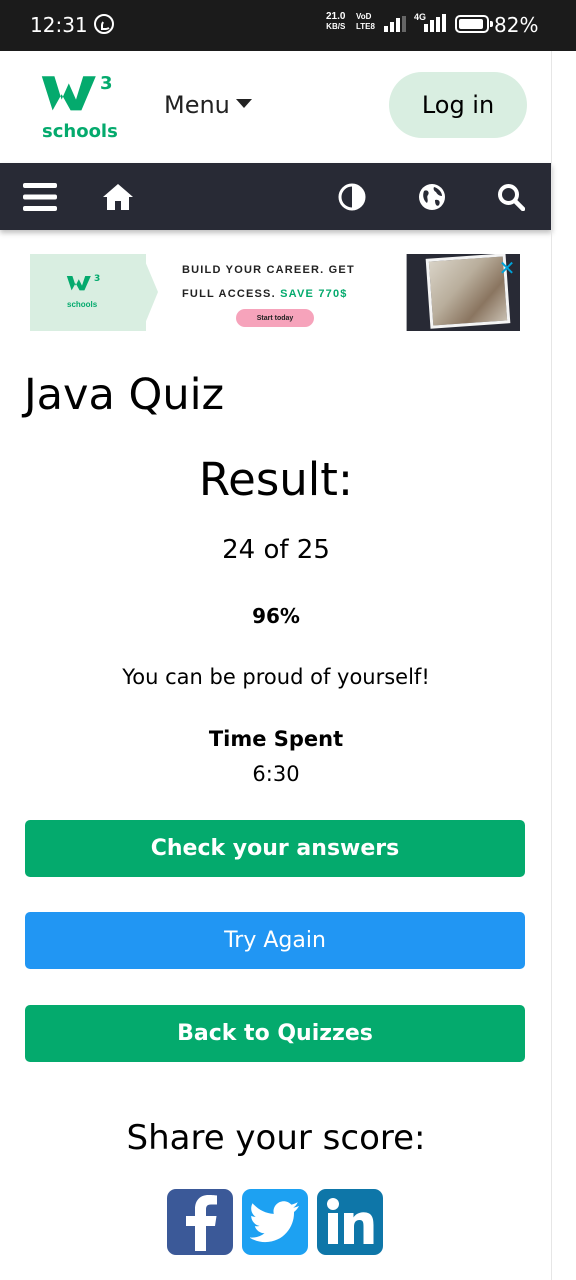  Describe the element at coordinates (275, 1222) in the screenshot. I see `twitter-icon` at that location.